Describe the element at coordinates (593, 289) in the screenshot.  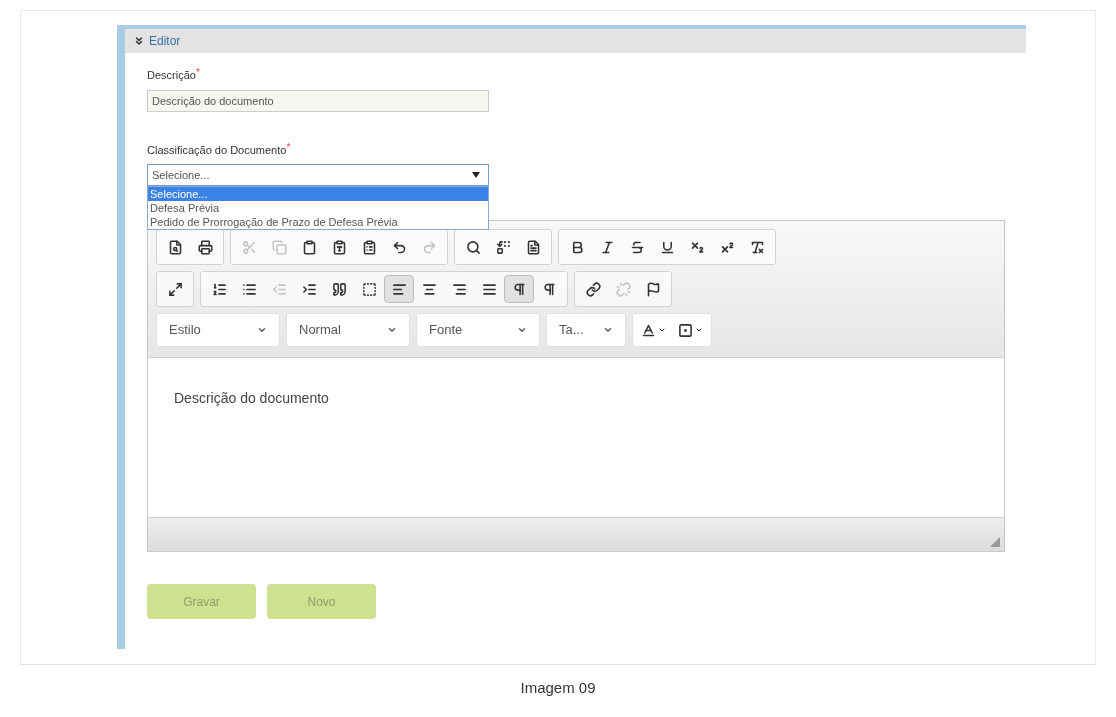
I see `link-icon` at that location.